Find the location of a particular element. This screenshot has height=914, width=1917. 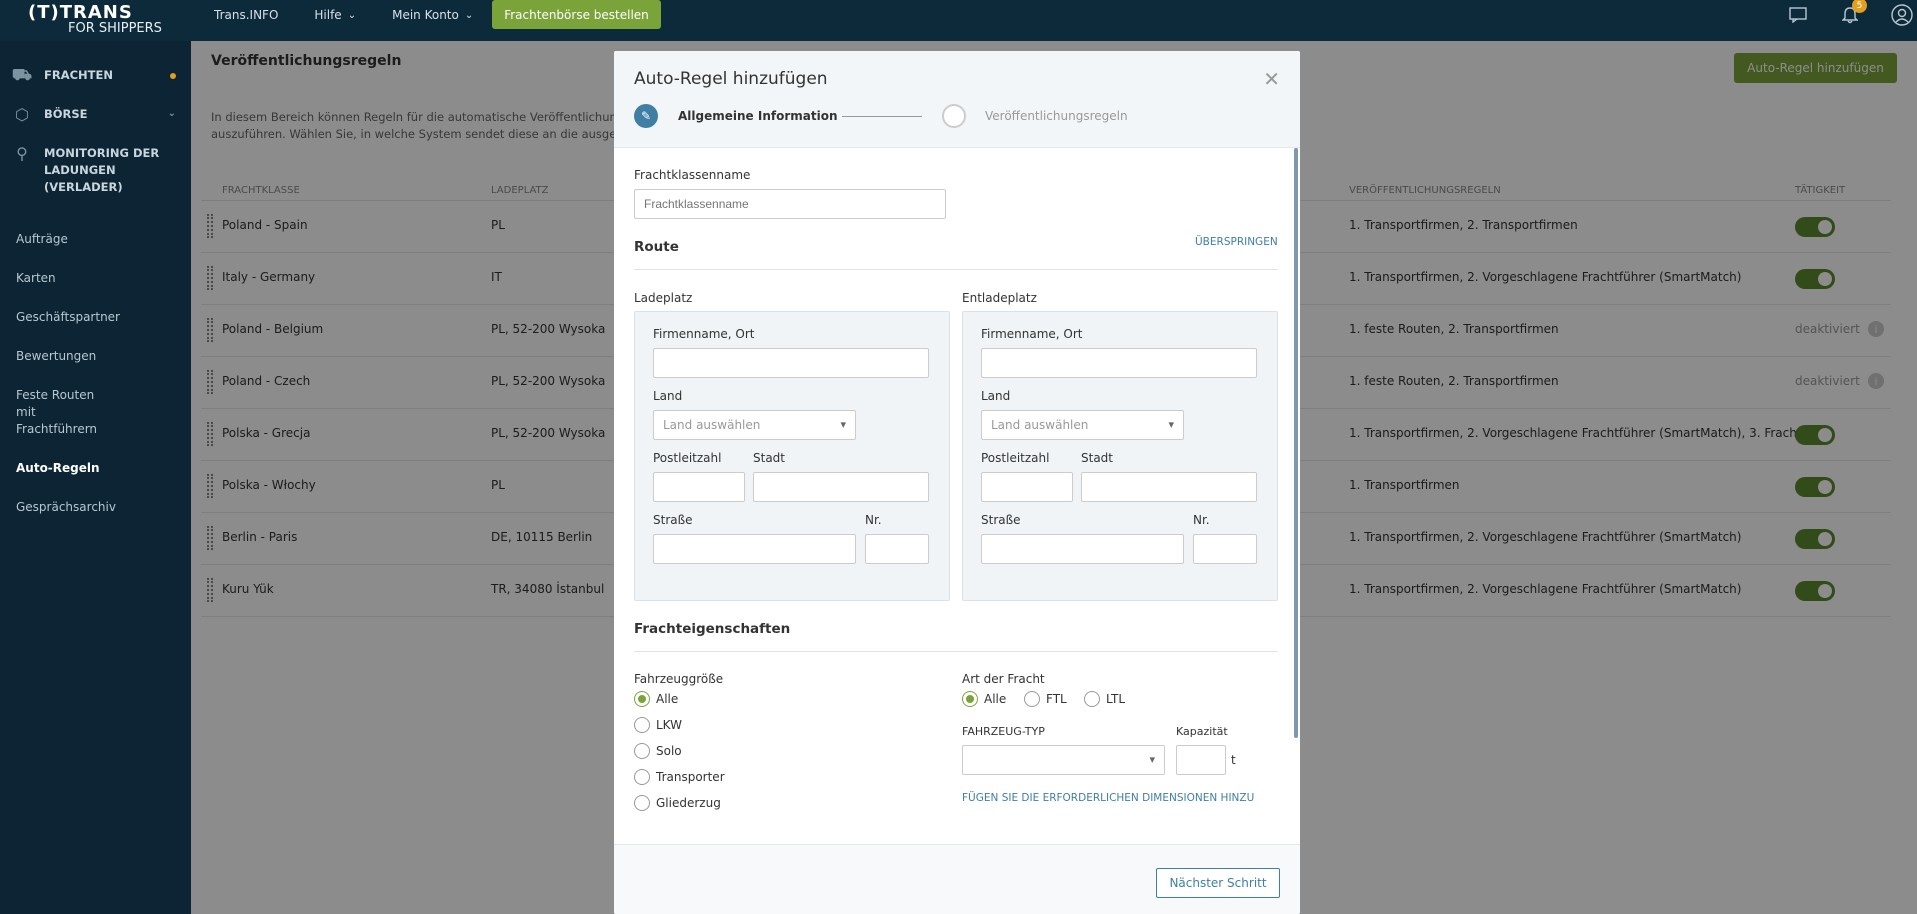

sidebar-item-karten: Karten is located at coordinates (95, 278).